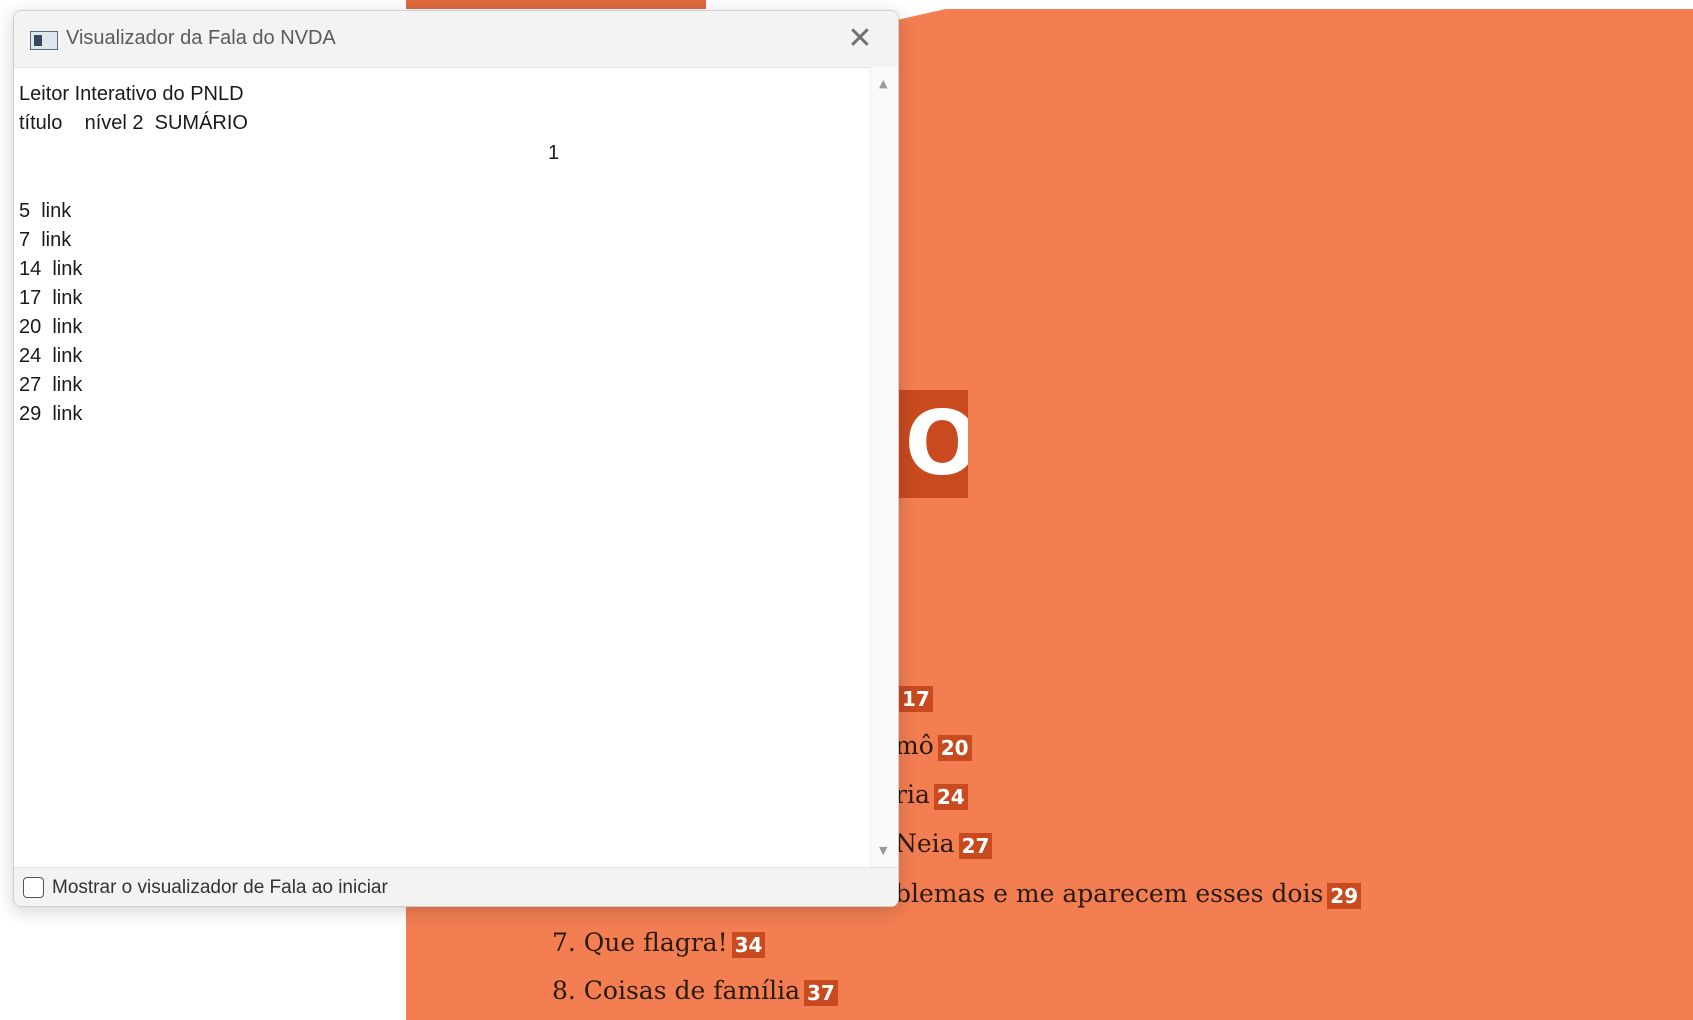 This screenshot has width=1693, height=1020. I want to click on toc-page-number: 27, so click(975, 845).